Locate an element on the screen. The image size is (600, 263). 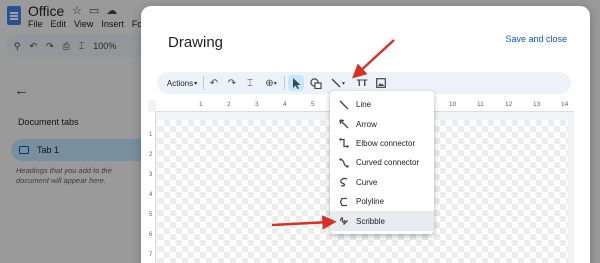
menu-item-label: Polyline is located at coordinates (370, 202).